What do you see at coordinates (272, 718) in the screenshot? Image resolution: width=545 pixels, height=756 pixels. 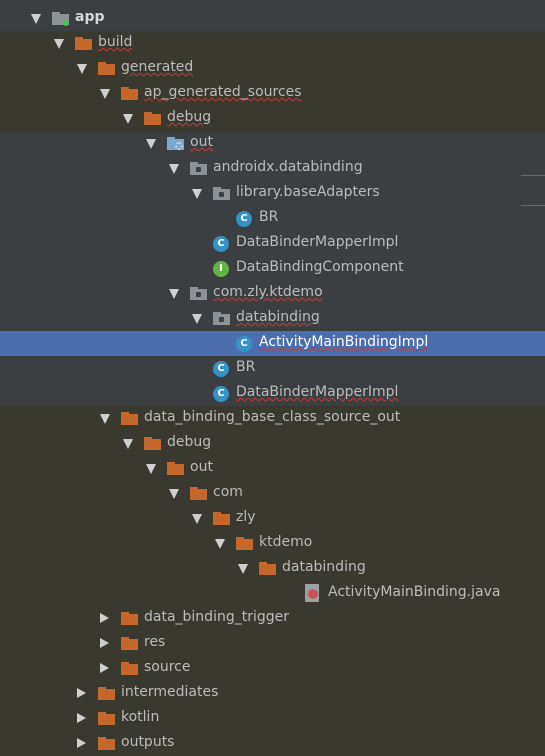 I see `tree-item-kotlin: kotlin` at bounding box center [272, 718].